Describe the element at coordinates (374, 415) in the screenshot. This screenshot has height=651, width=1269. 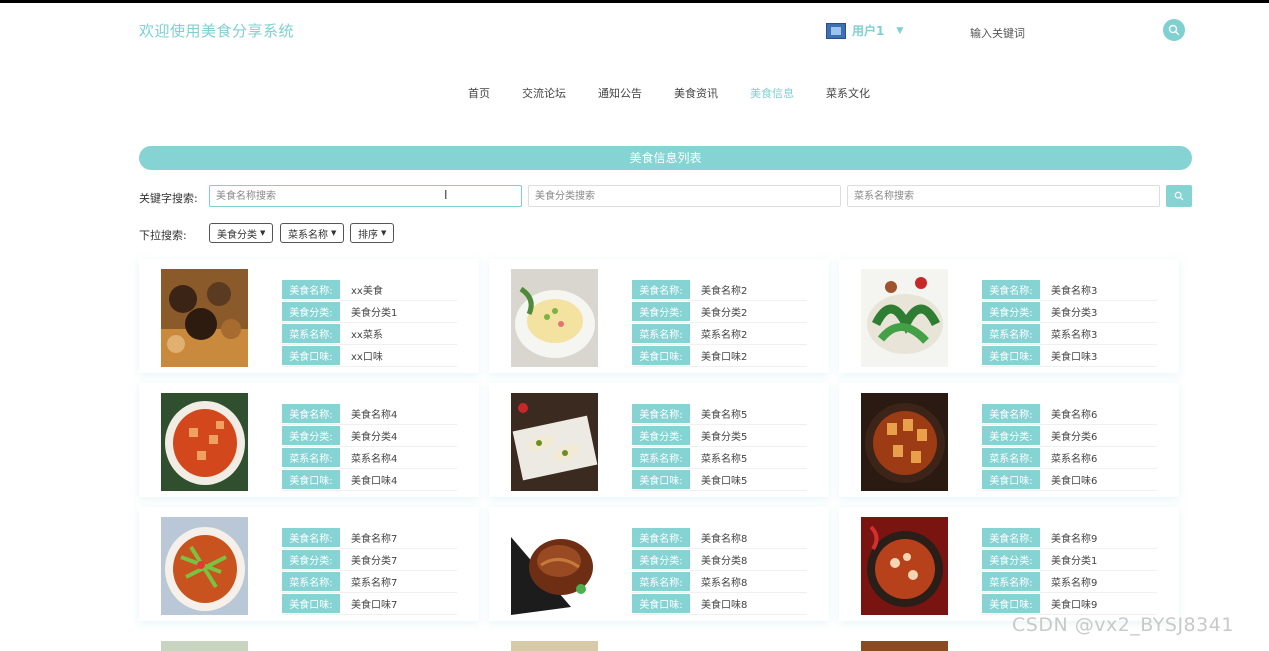
I see `food-name: 美食名称4` at that location.